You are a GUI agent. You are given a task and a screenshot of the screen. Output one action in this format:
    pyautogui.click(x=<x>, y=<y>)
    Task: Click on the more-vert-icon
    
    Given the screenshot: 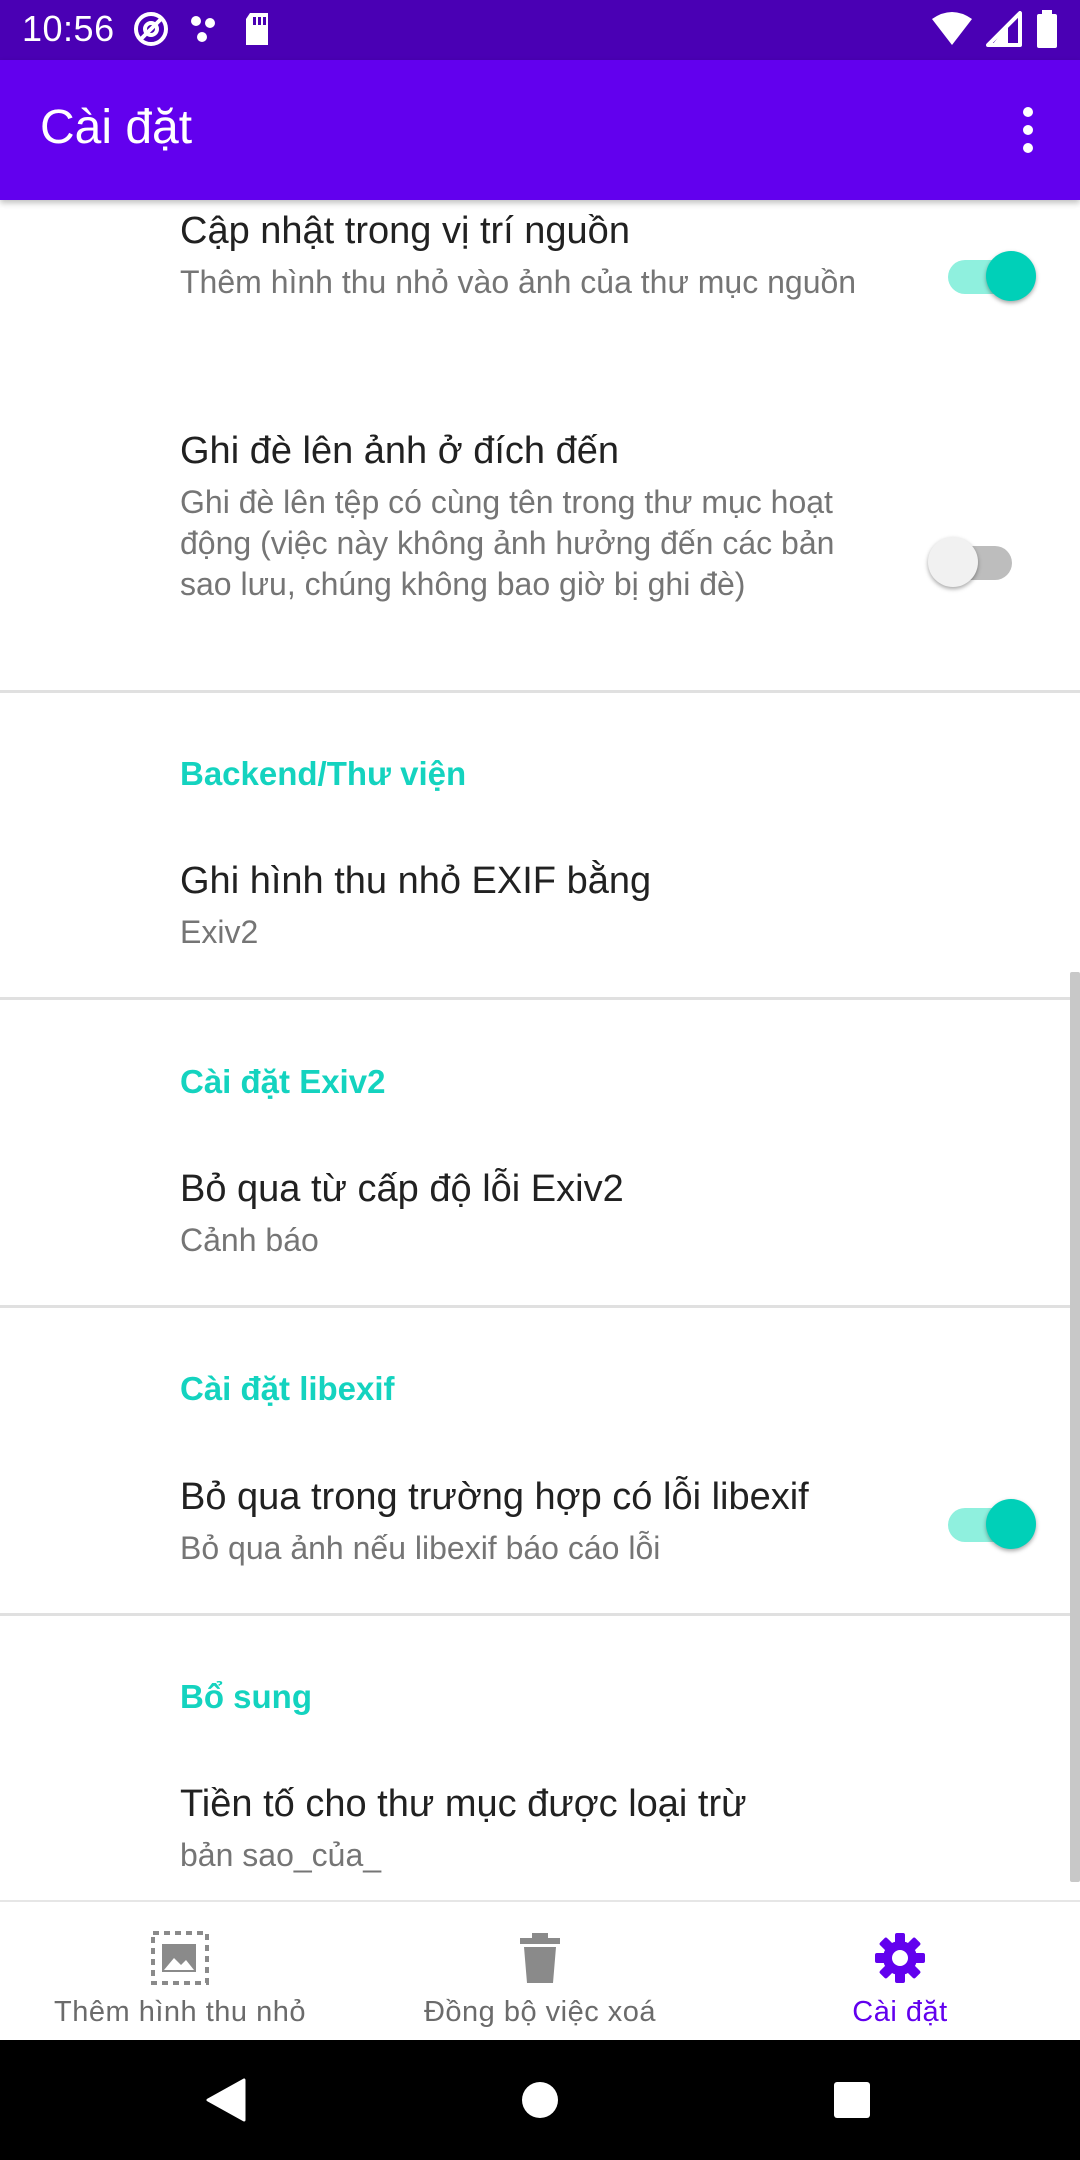 What is the action you would take?
    pyautogui.click(x=1028, y=130)
    